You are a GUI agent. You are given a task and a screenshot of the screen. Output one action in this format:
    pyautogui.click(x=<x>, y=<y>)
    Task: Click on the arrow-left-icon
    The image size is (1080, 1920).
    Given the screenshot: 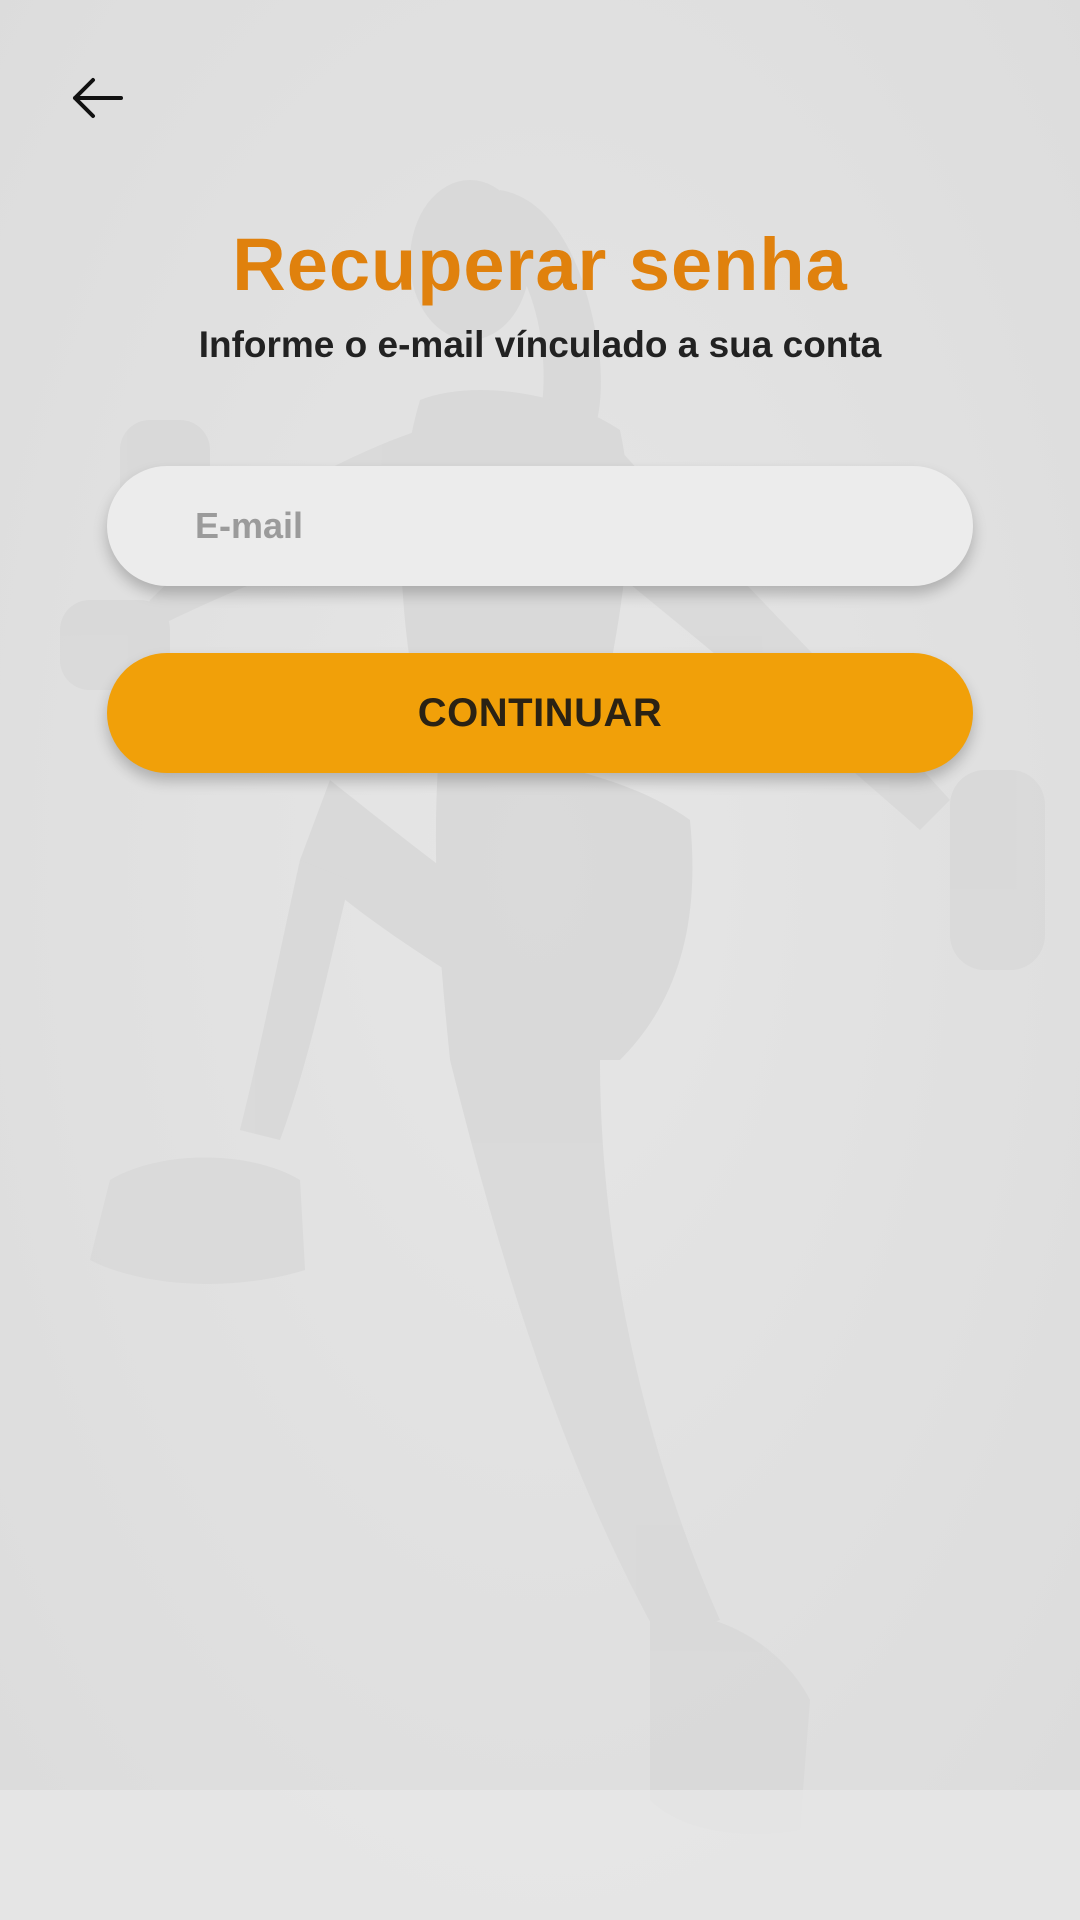 What is the action you would take?
    pyautogui.click(x=98, y=98)
    